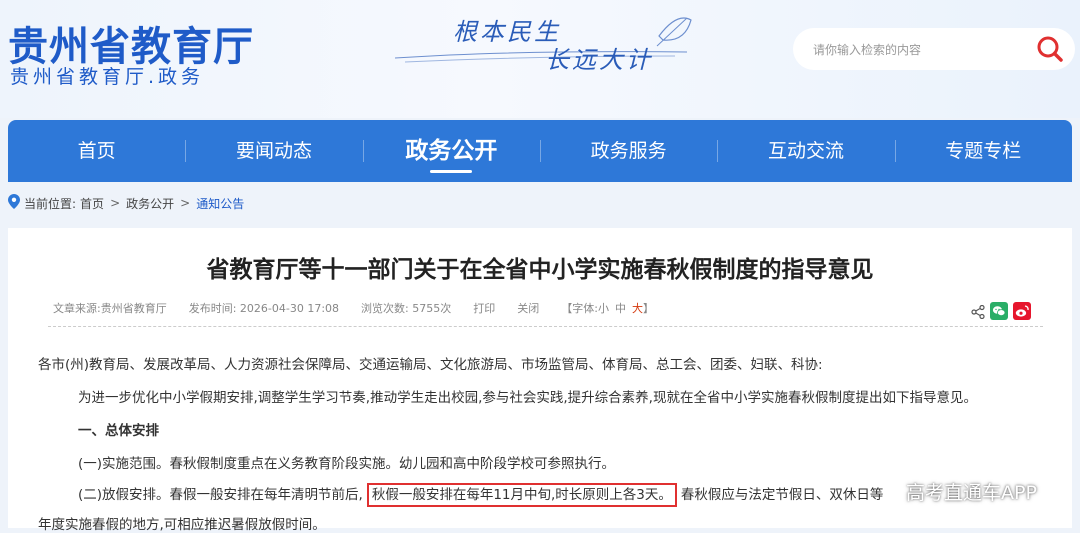  Describe the element at coordinates (110, 308) in the screenshot. I see `article-source: 文章来源:贵州省教育厅` at that location.